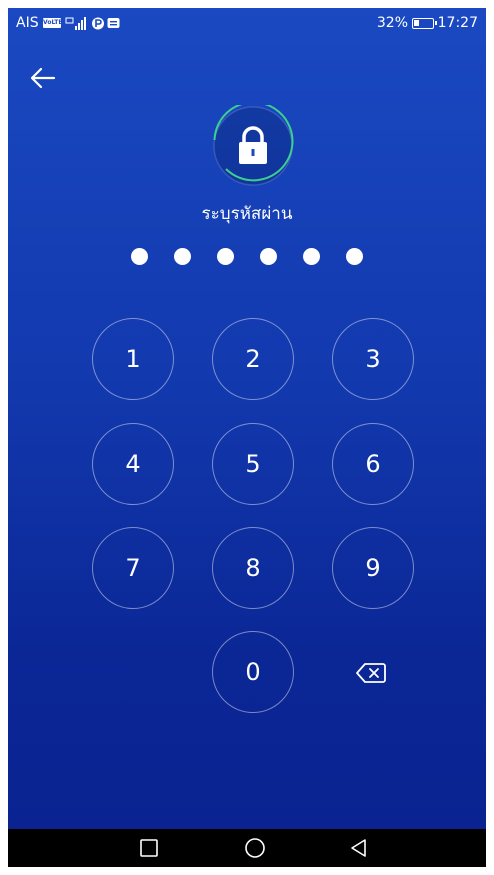  What do you see at coordinates (133, 359) in the screenshot?
I see `key-1: 1` at bounding box center [133, 359].